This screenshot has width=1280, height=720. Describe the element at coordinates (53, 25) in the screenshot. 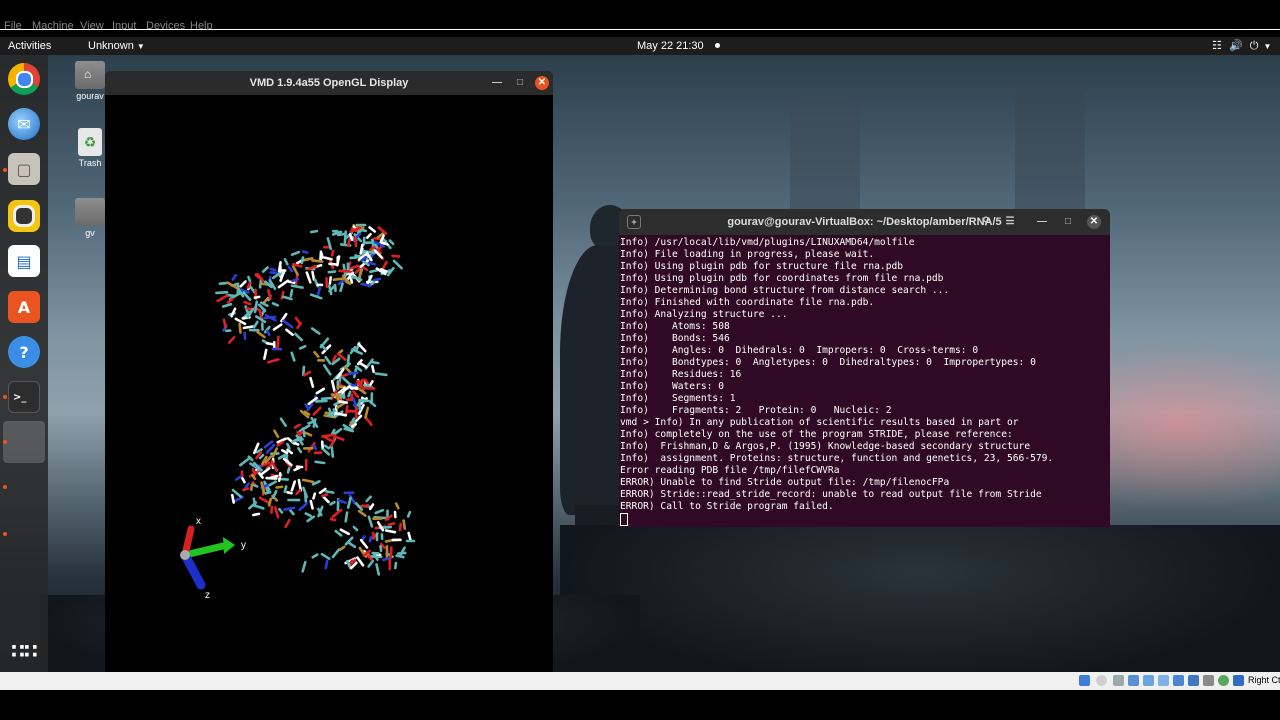

I see `host-menu-machine: Machine` at that location.